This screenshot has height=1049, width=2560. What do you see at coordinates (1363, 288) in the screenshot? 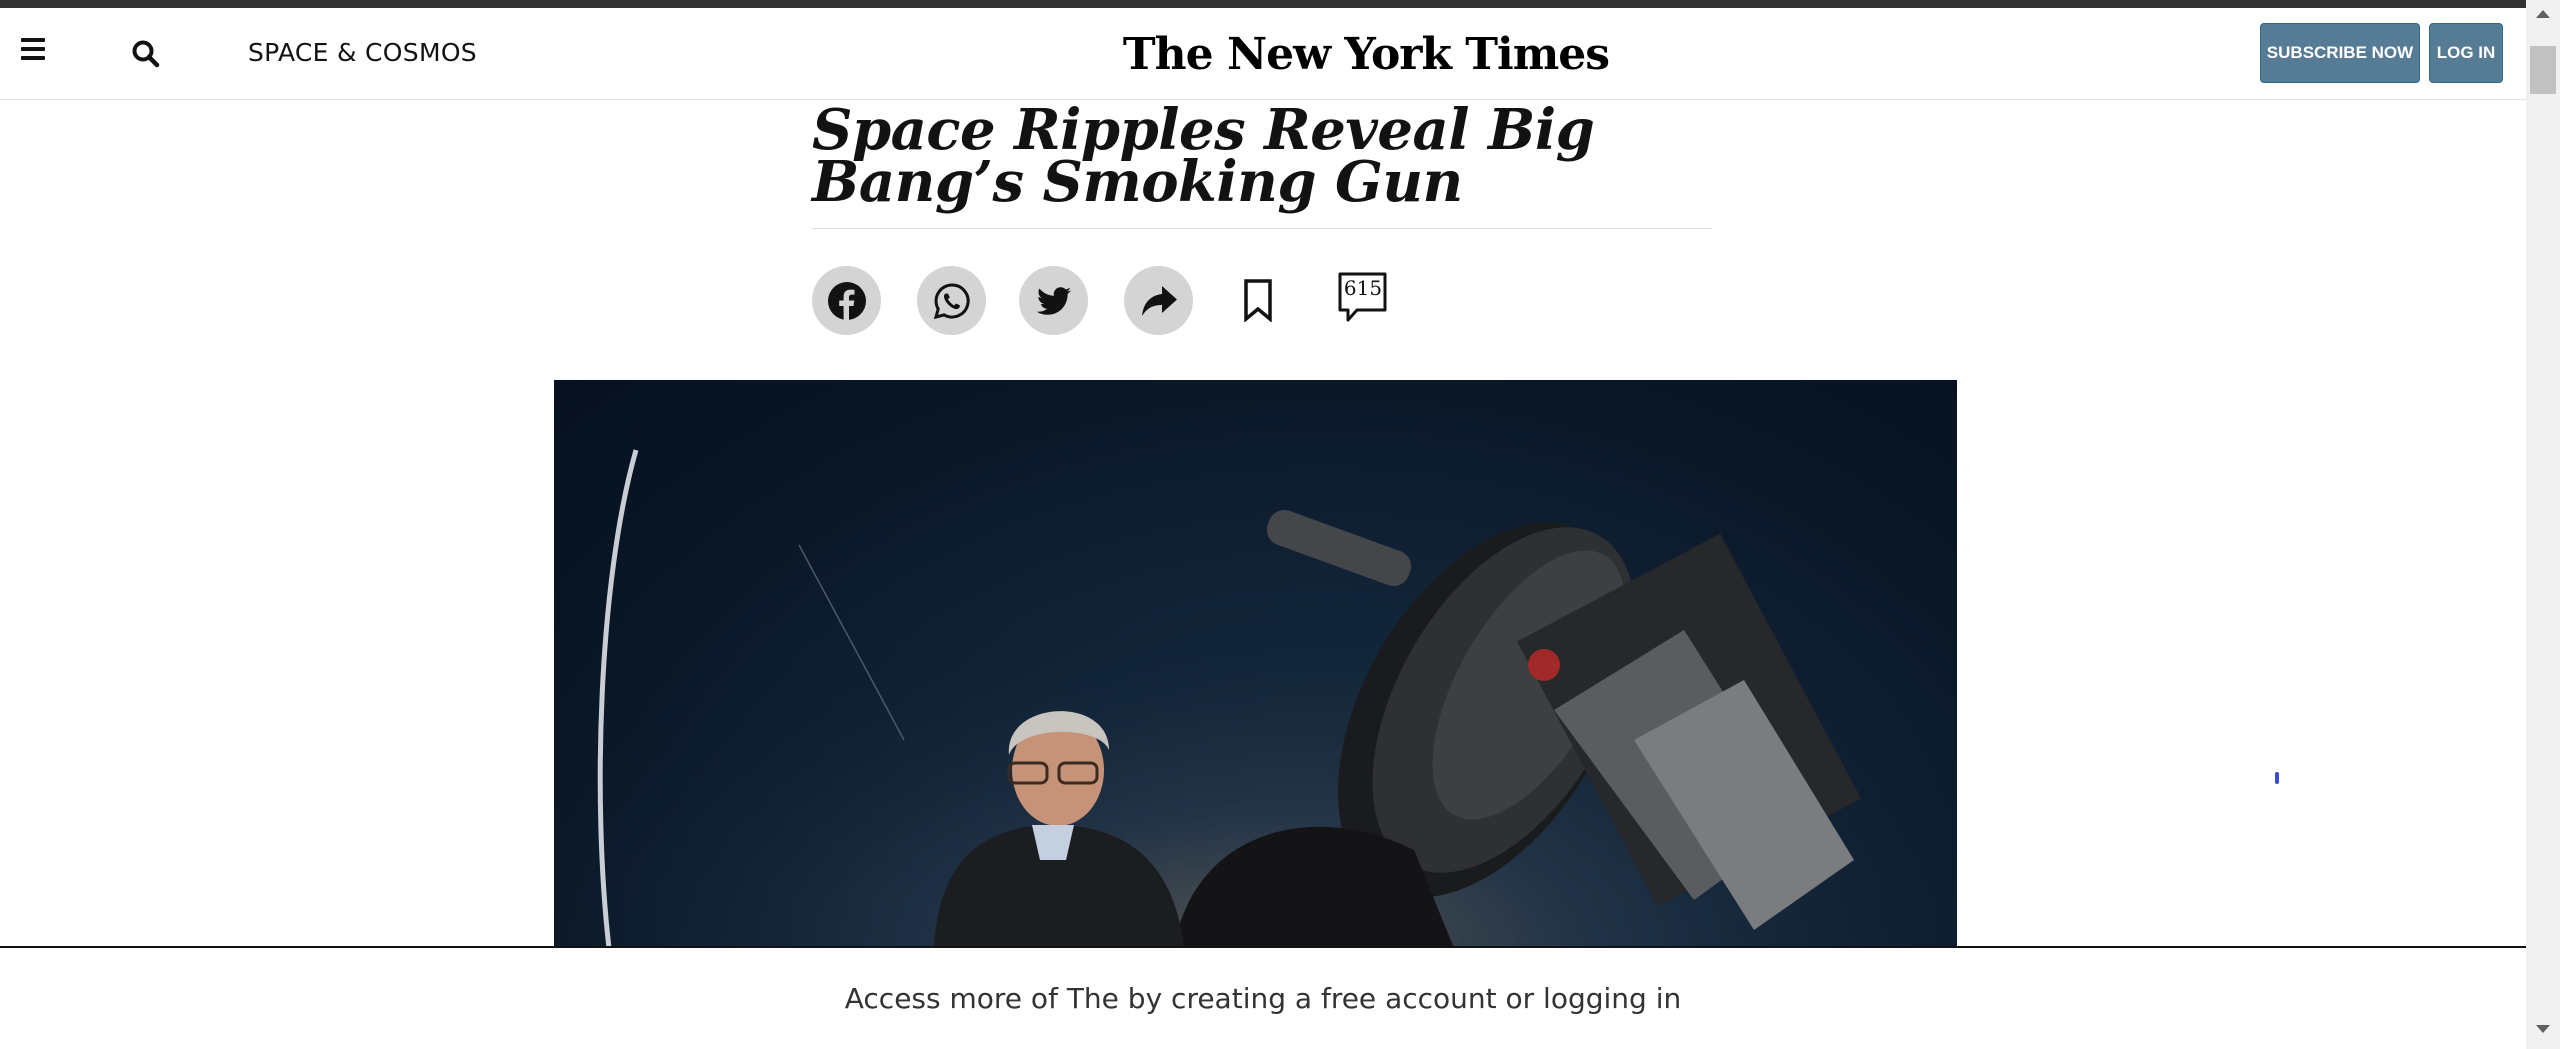
I see `comment-count: 615` at bounding box center [1363, 288].